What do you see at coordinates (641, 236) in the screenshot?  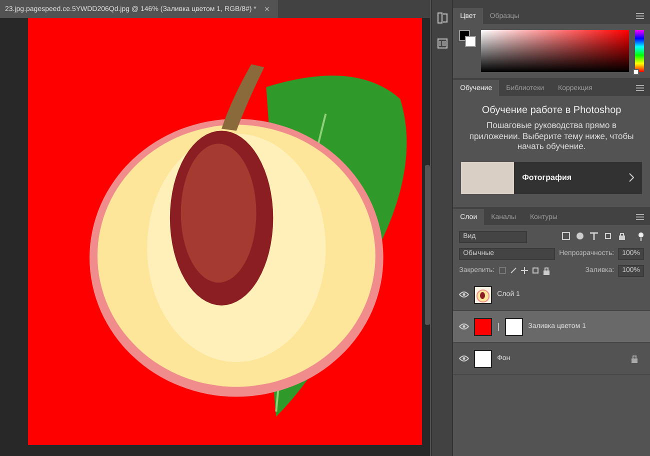 I see `toggle-icon` at bounding box center [641, 236].